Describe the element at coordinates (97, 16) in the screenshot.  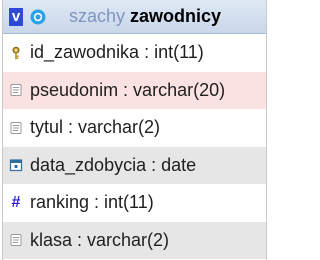
I see `database-name: szachy` at that location.